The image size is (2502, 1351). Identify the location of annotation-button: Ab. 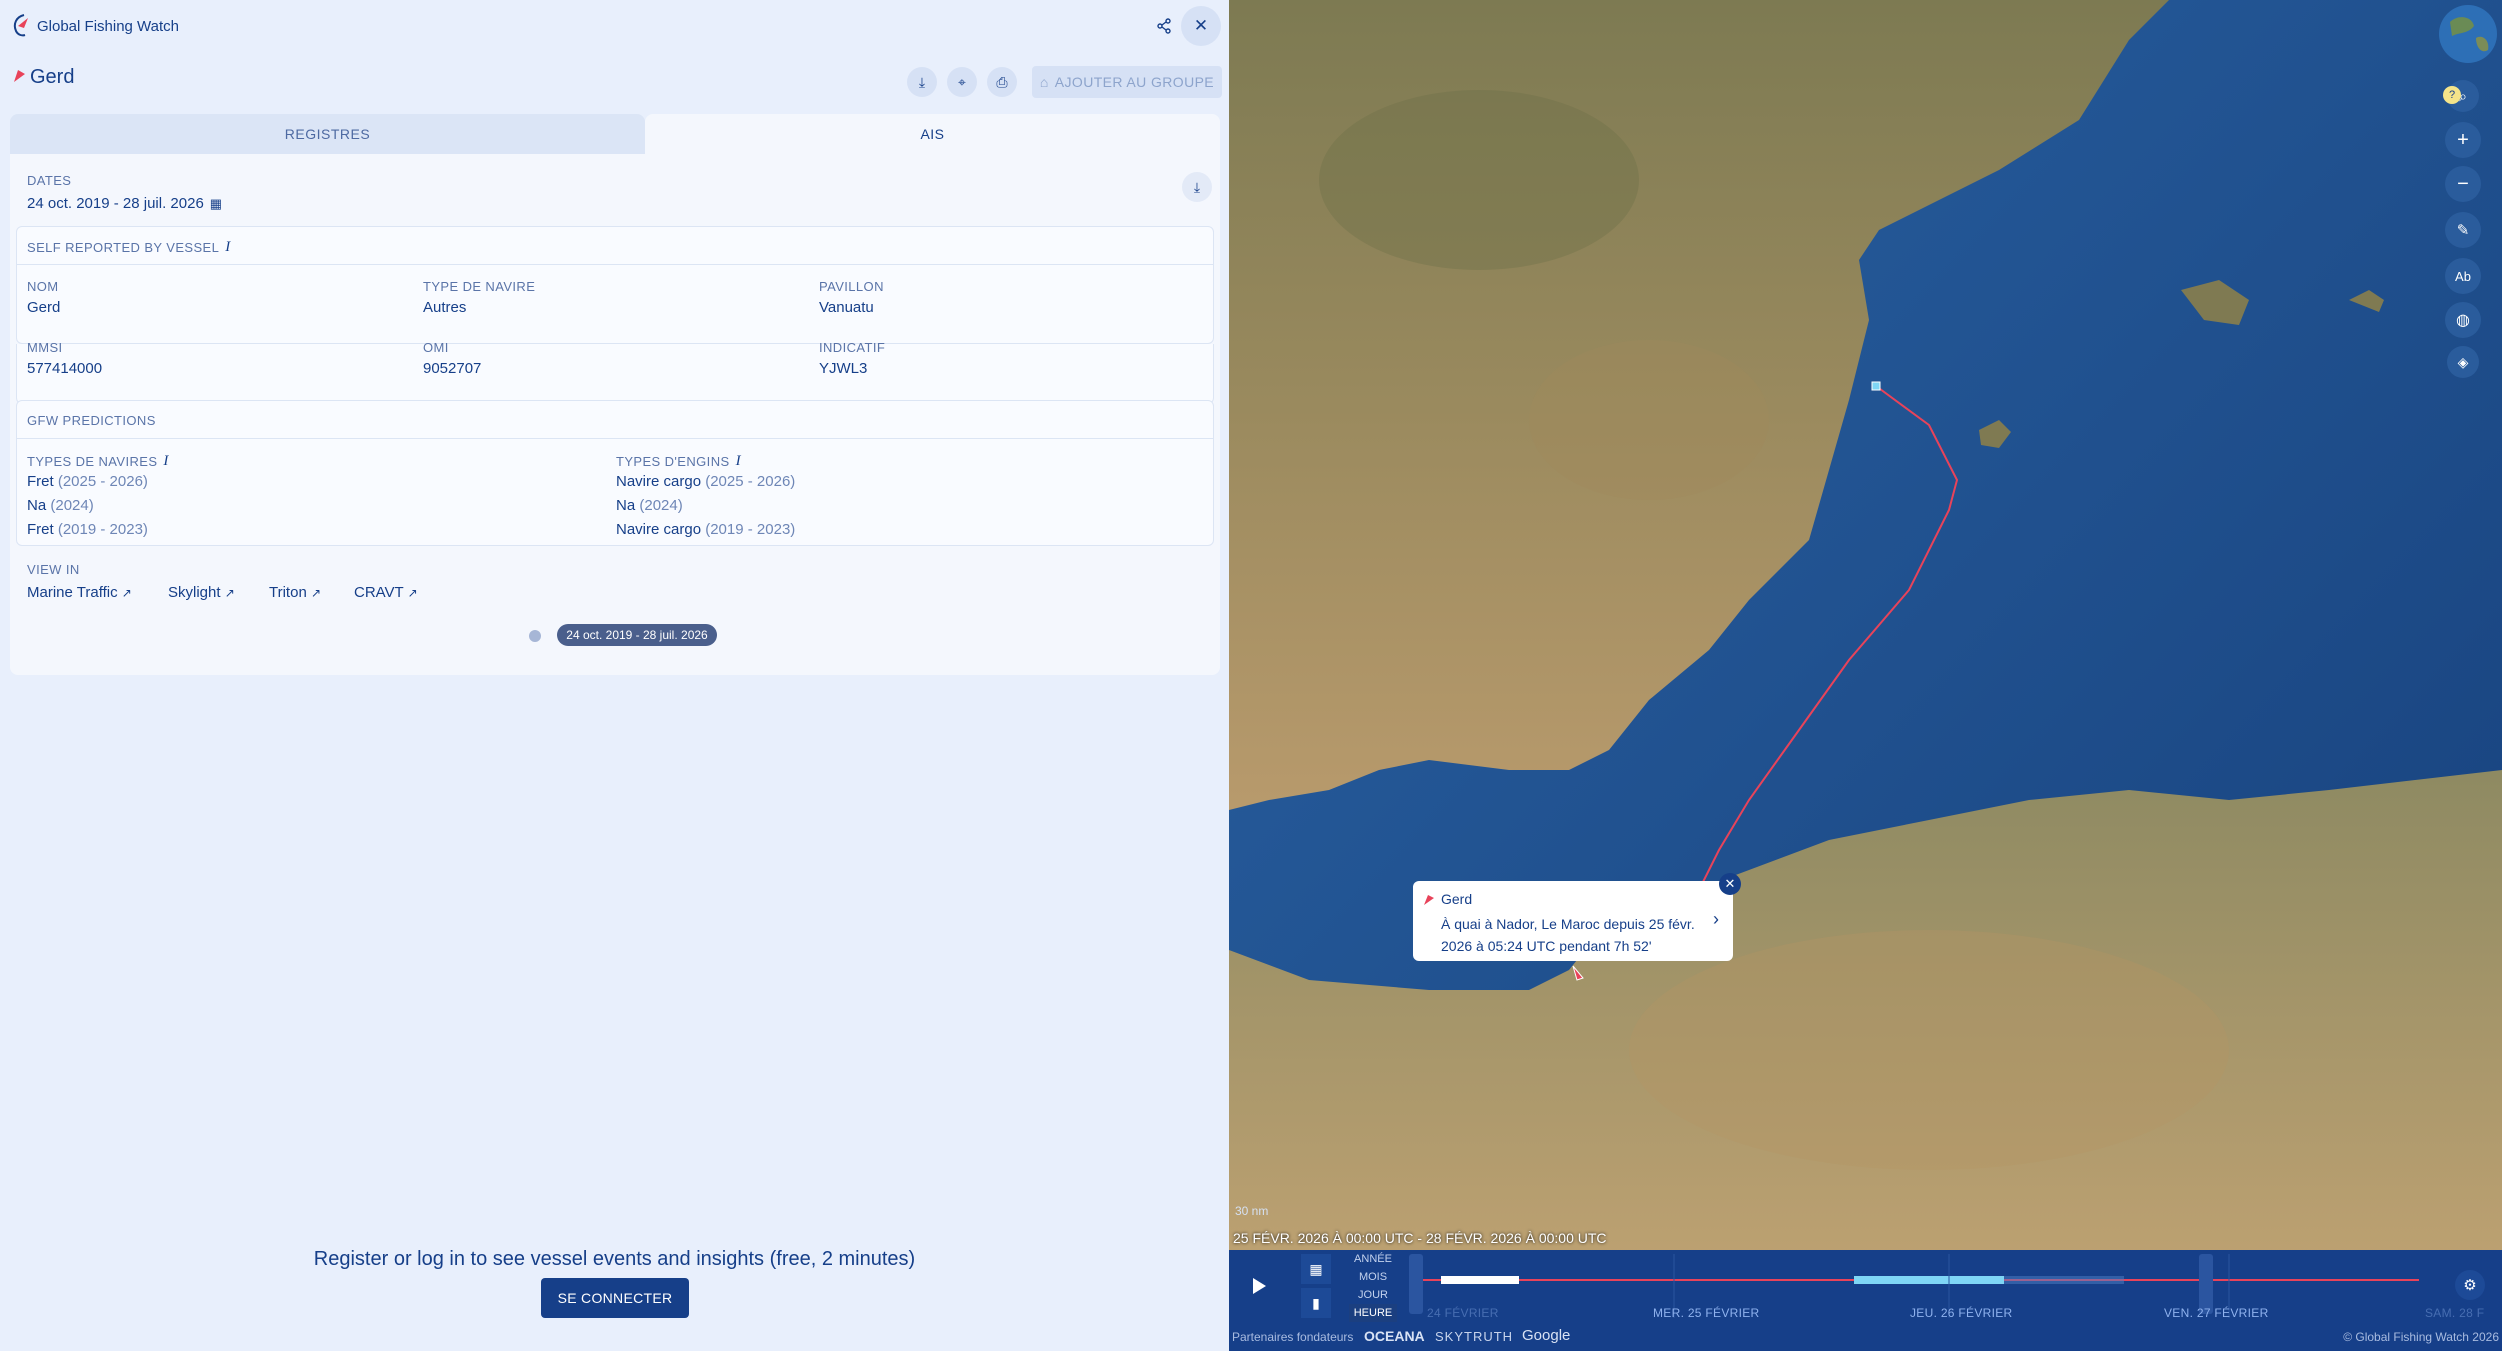
(2463, 276).